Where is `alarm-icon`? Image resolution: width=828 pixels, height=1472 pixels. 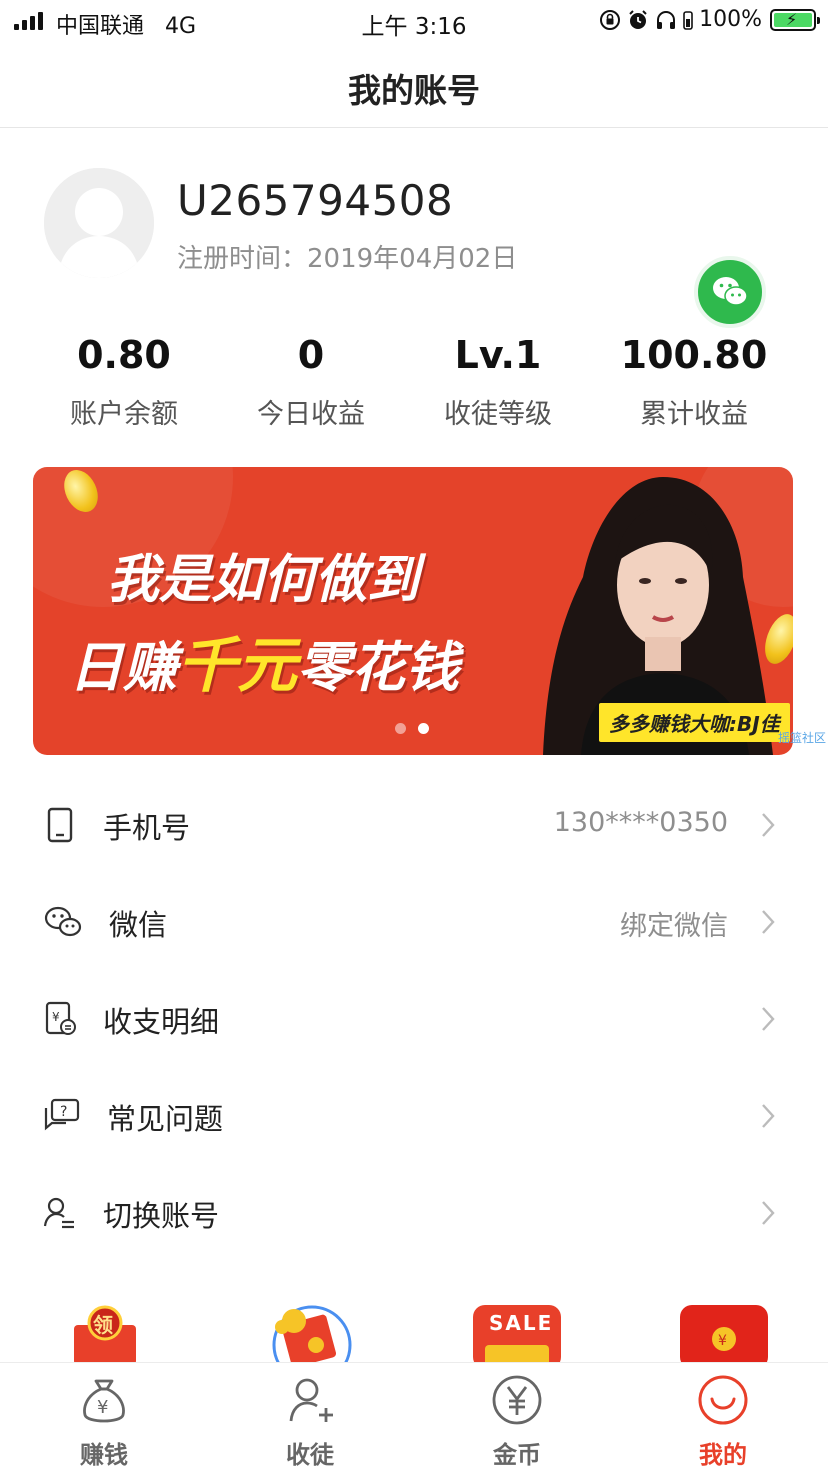
alarm-icon is located at coordinates (638, 19).